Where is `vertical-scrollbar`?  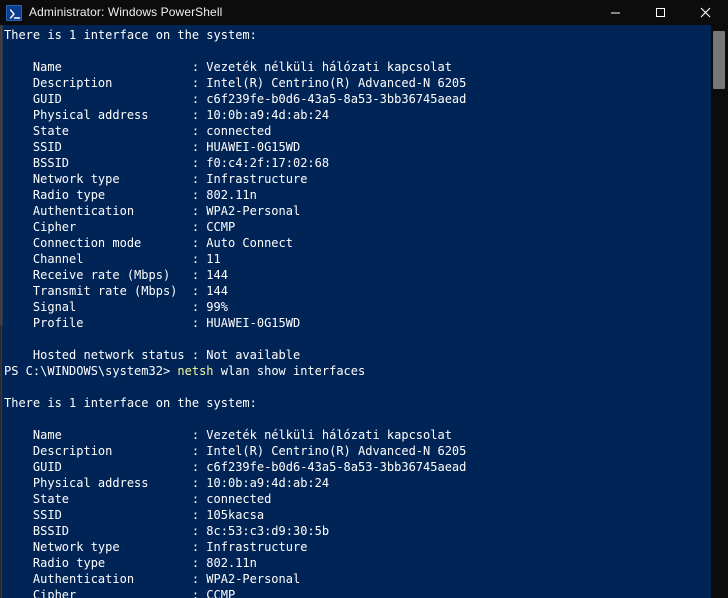 vertical-scrollbar is located at coordinates (719, 311).